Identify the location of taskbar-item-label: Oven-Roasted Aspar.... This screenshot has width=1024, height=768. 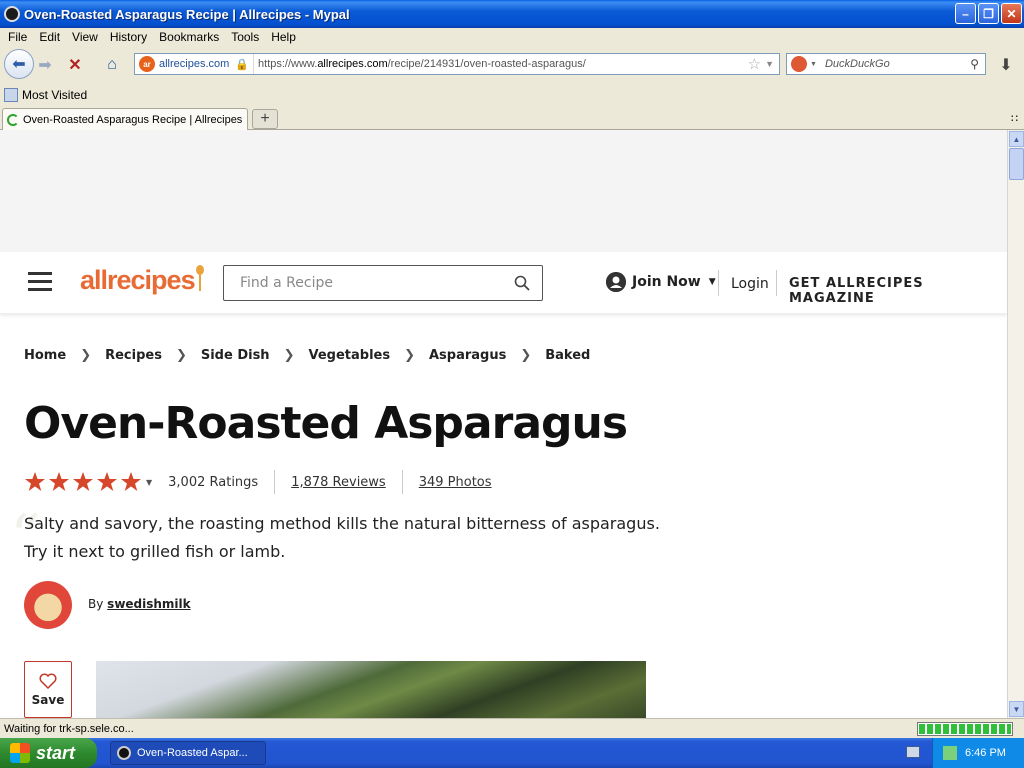
(192, 753).